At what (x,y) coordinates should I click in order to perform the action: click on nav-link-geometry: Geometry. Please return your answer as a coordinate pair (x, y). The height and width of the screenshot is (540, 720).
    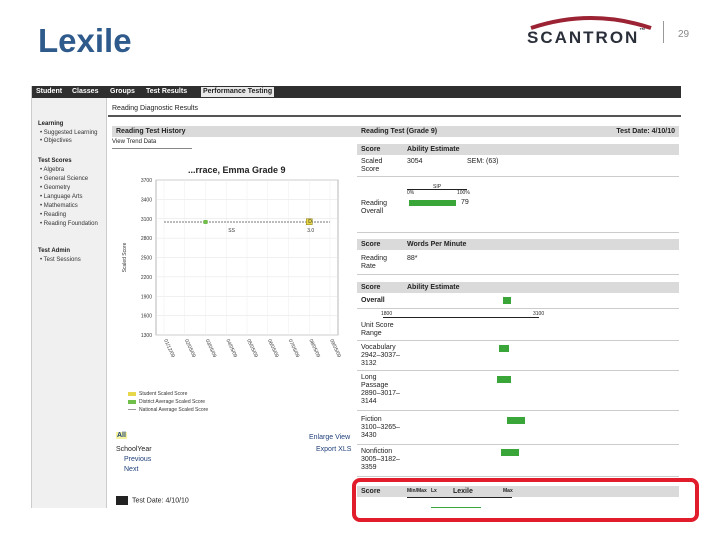
    Looking at the image, I should click on (55, 188).